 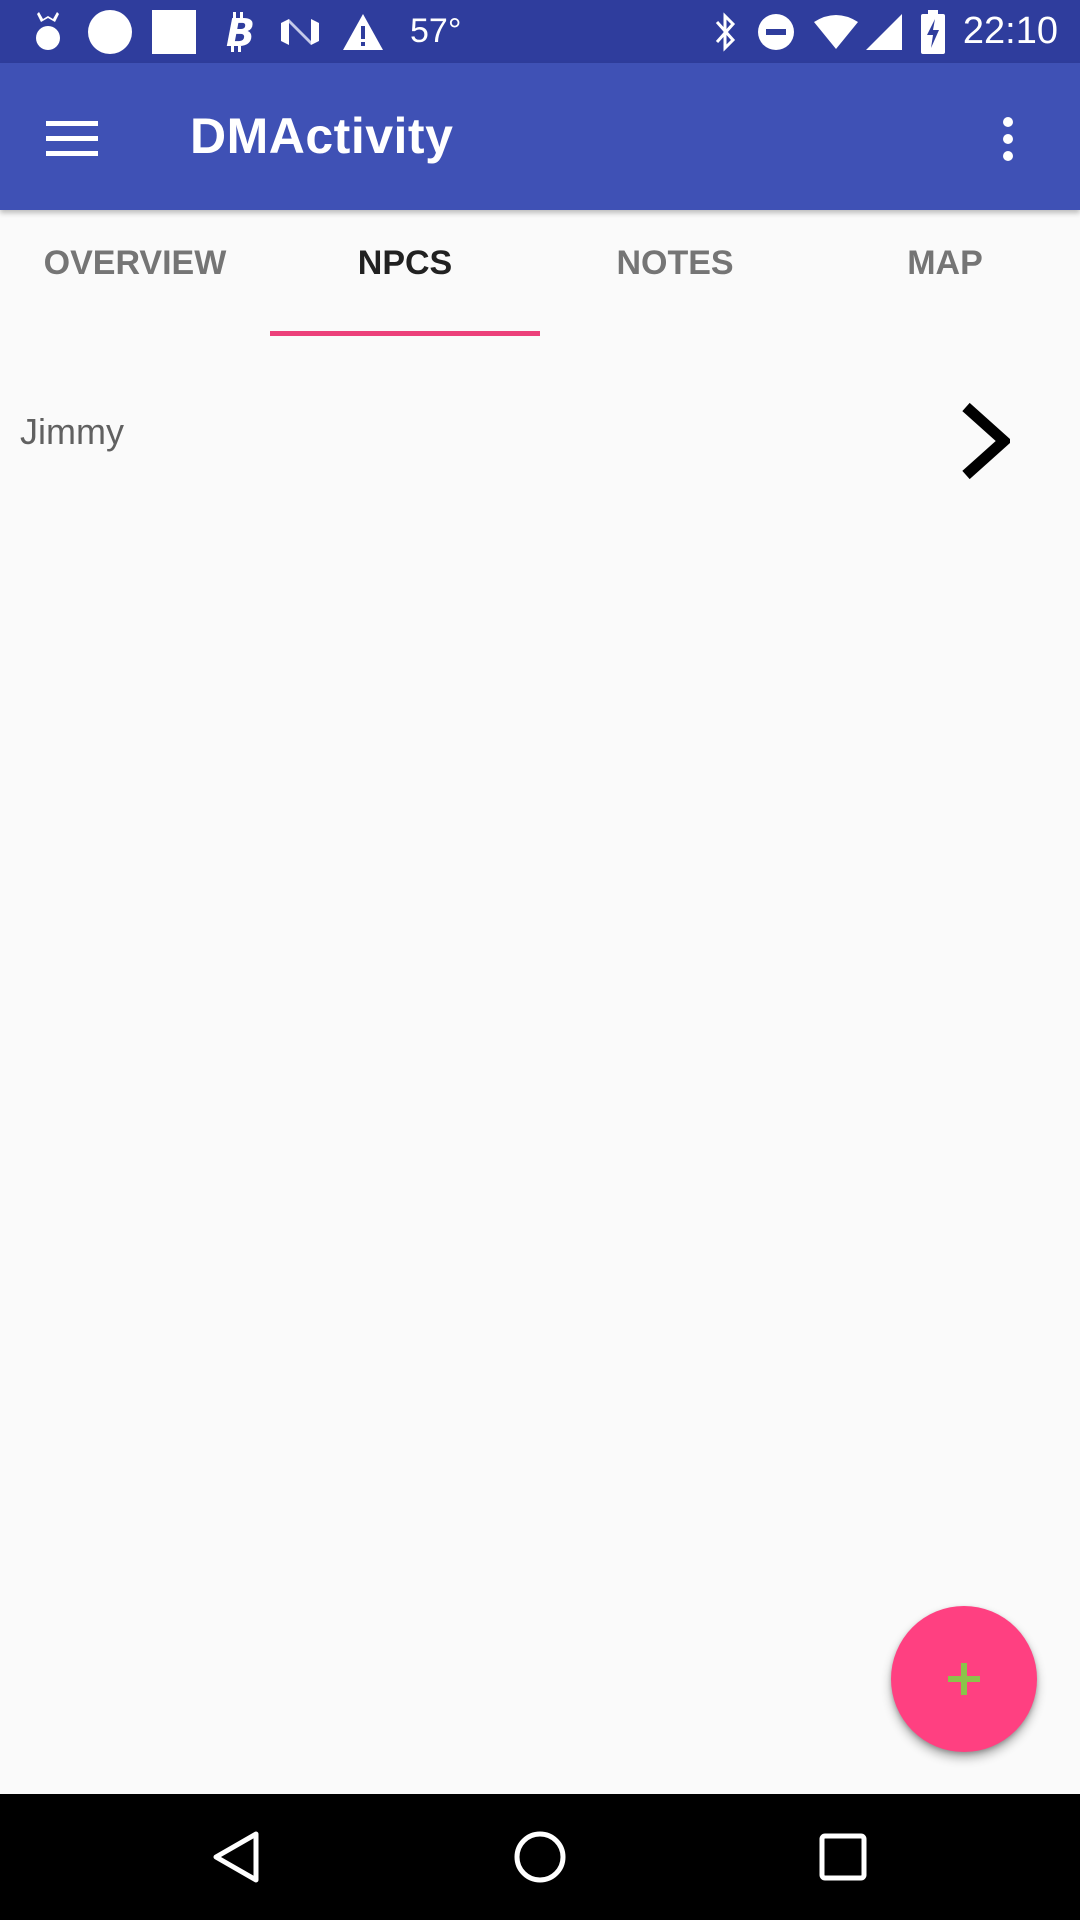 I want to click on chevron-right-icon, so click(x=985, y=441).